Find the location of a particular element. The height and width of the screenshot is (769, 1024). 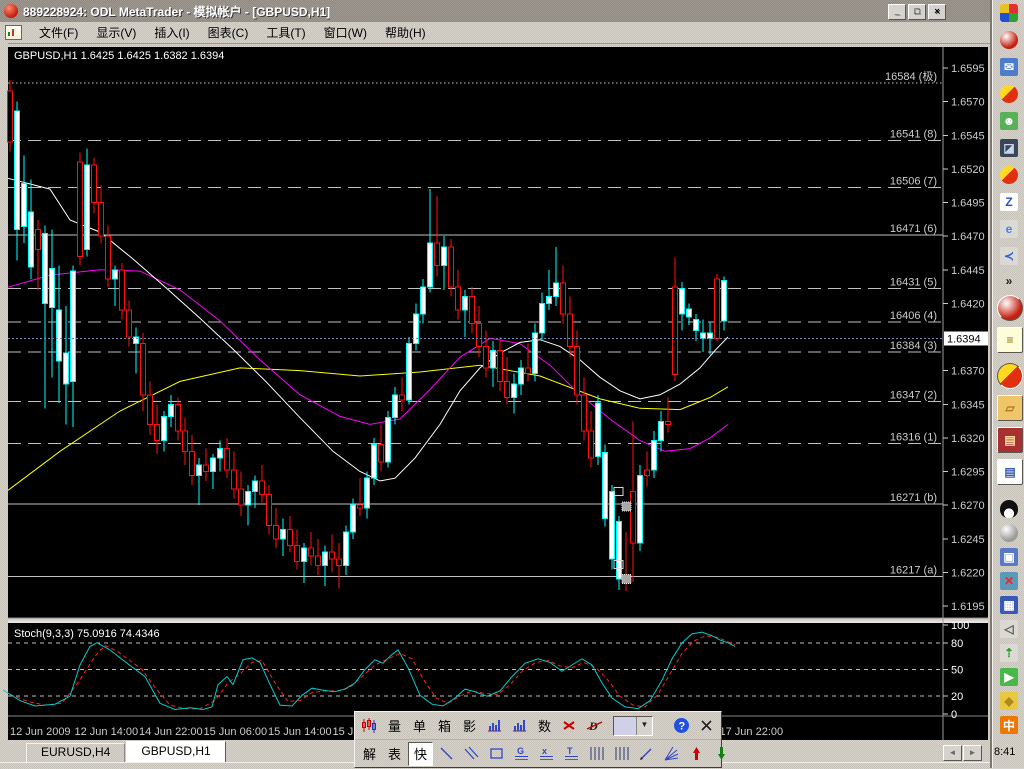

menu-items: 文件(F) 显示(V) 插入(I) 图表(C) 工具(T) 窗口(W) 帮助(H) is located at coordinates (232, 32).